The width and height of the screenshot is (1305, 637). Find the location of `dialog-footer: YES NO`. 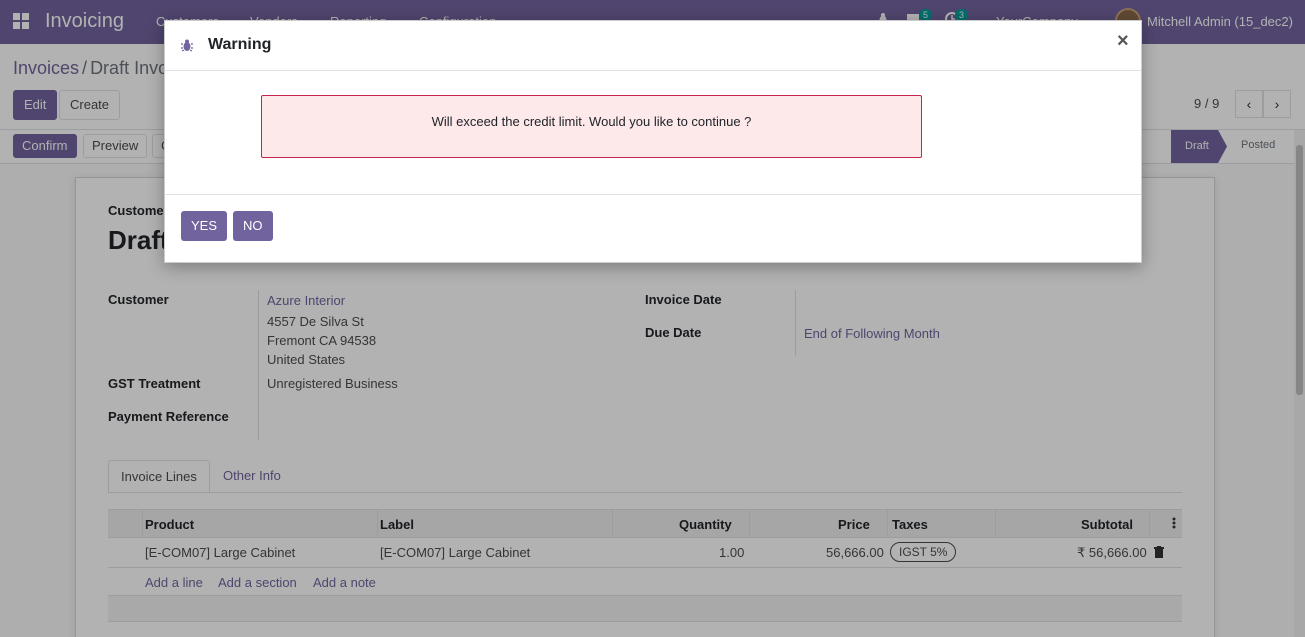

dialog-footer: YES NO is located at coordinates (653, 228).